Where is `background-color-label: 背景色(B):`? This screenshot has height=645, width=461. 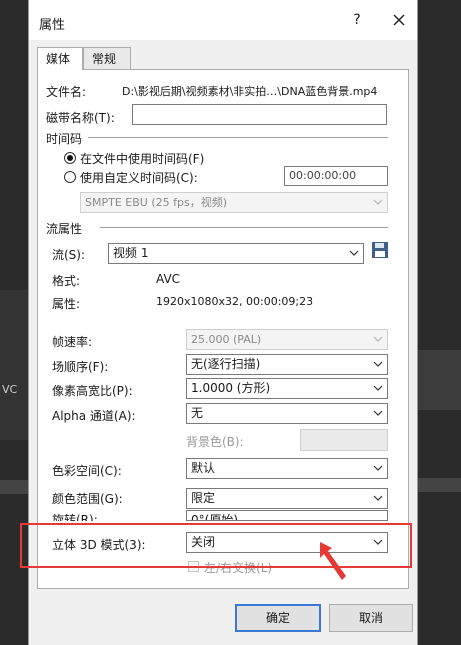
background-color-label: 背景色(B): is located at coordinates (215, 442).